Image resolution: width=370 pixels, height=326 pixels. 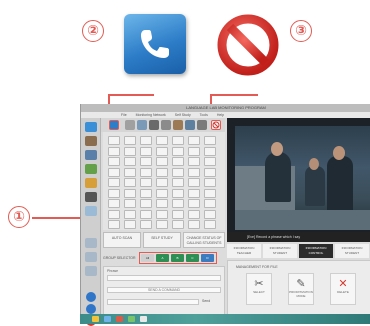 What do you see at coordinates (153, 302) in the screenshot?
I see `message-field` at bounding box center [153, 302].